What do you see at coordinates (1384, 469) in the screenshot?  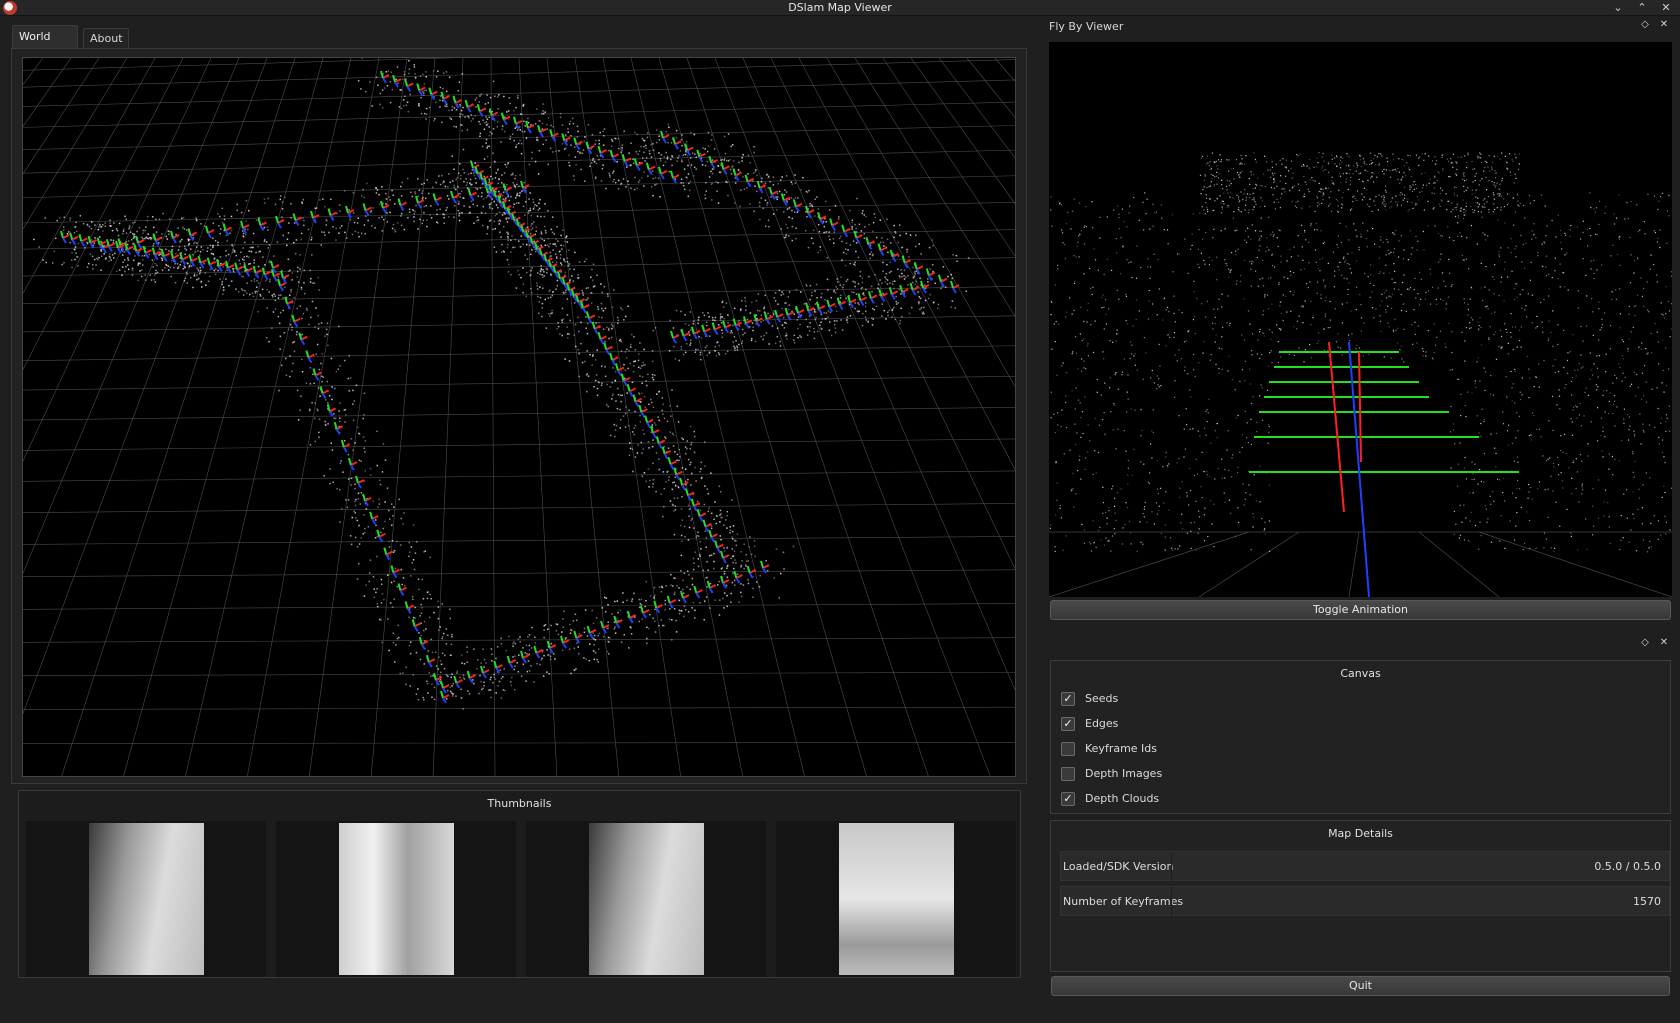 I see `fly-trajectory` at bounding box center [1384, 469].